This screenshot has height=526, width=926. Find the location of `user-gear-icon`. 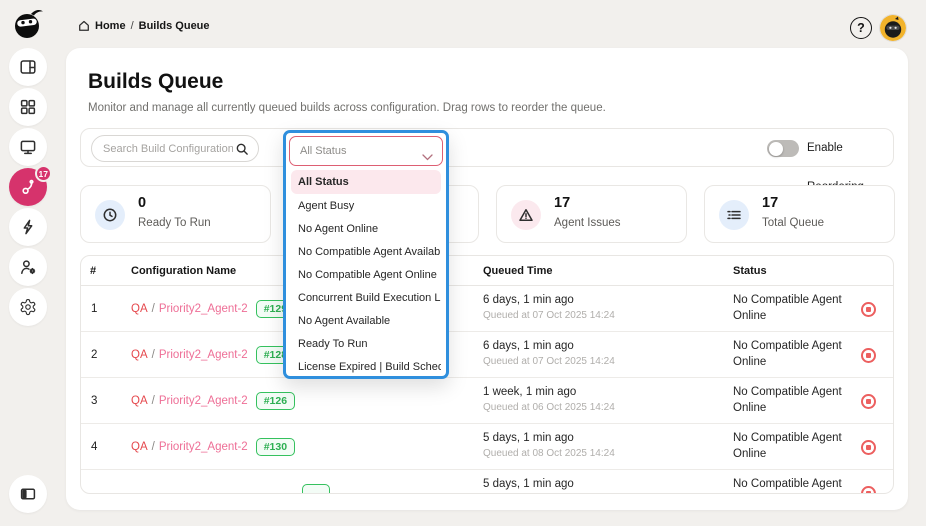

user-gear-icon is located at coordinates (28, 267).